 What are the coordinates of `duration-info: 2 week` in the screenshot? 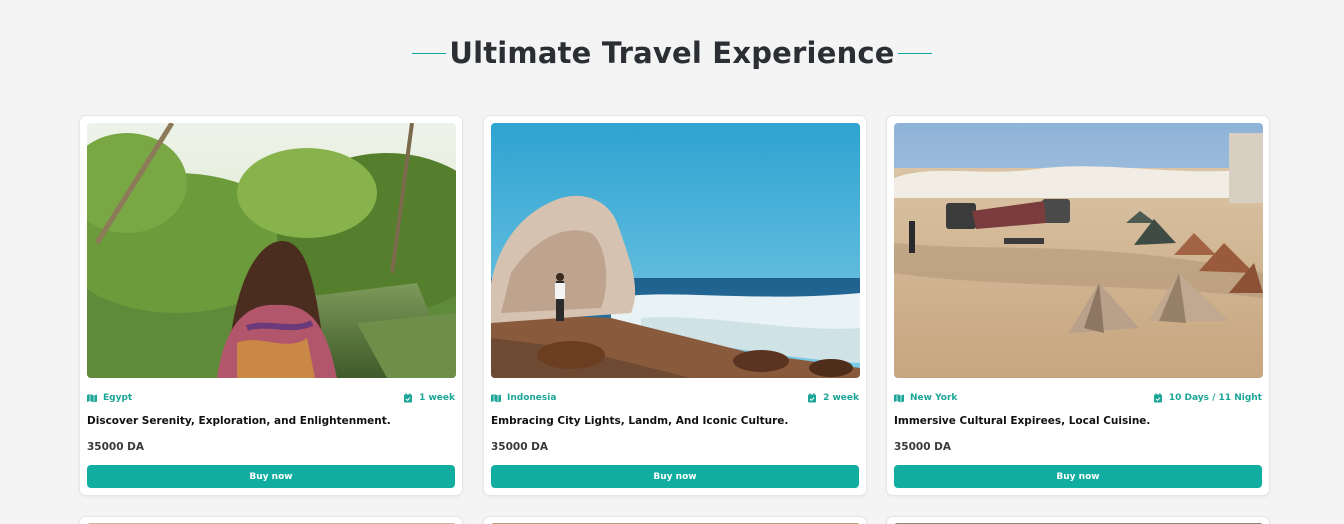 It's located at (833, 398).